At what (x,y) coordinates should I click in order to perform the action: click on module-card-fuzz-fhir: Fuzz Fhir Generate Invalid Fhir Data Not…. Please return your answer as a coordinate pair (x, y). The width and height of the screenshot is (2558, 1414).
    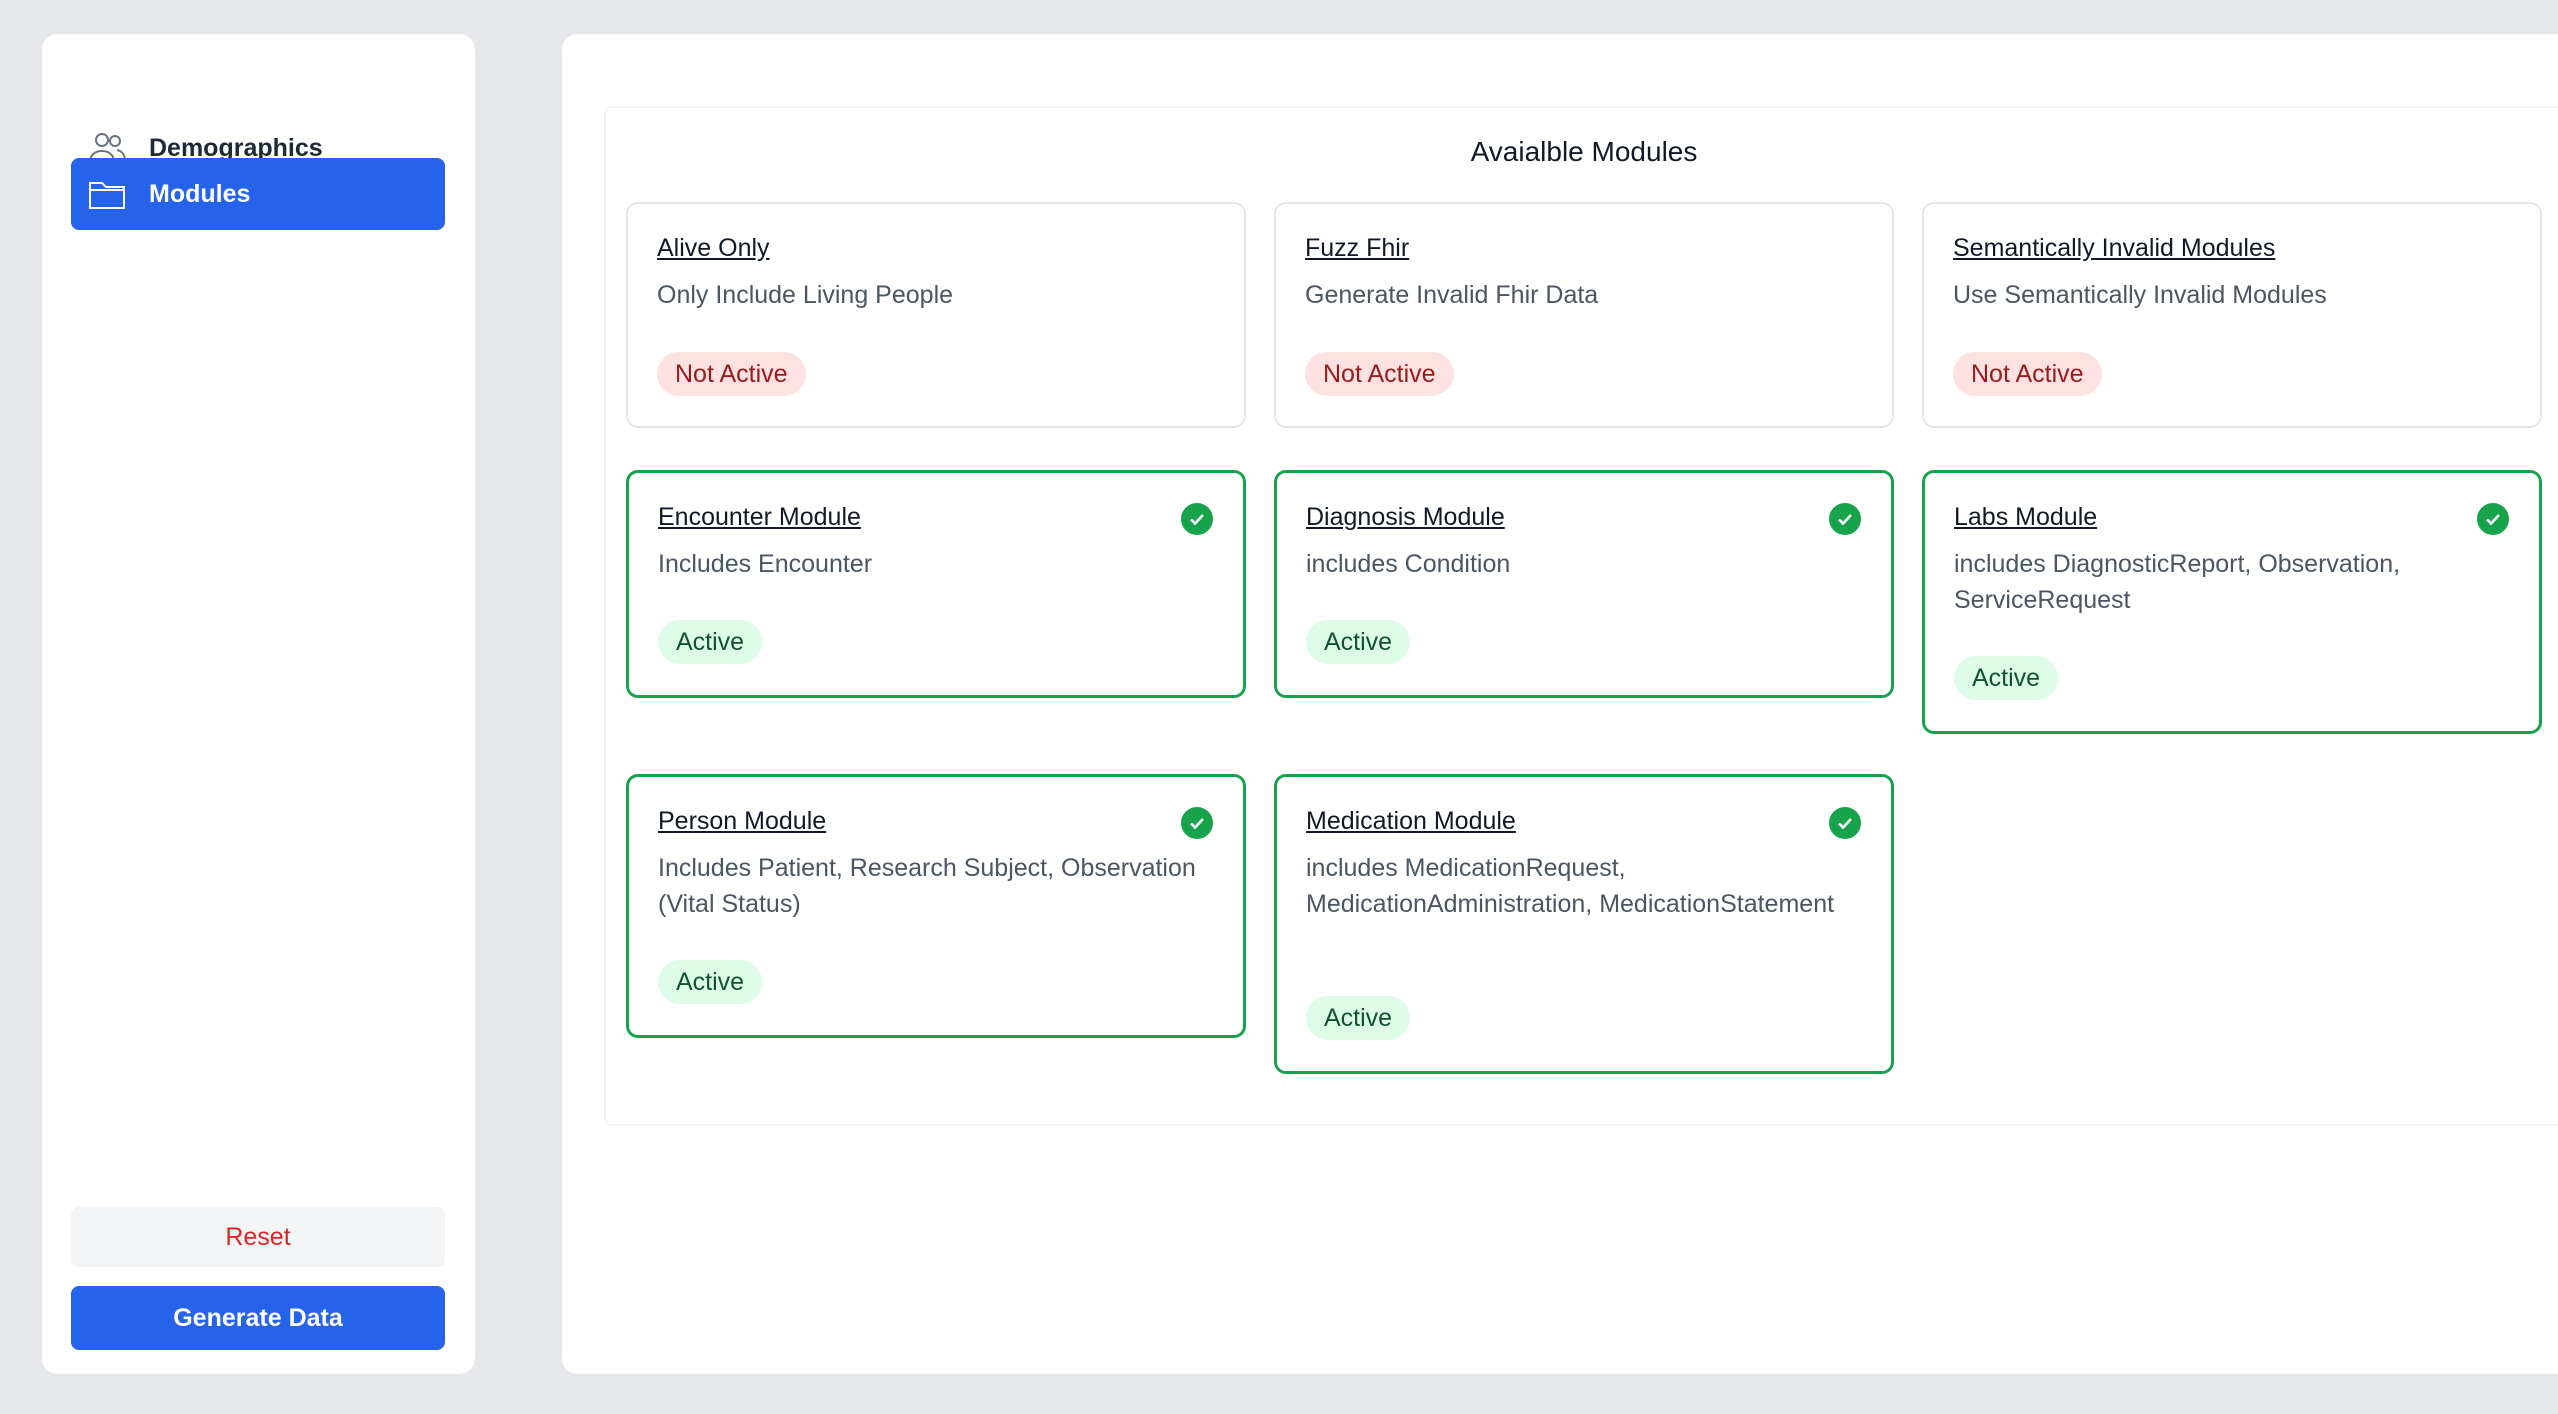
    Looking at the image, I should click on (1584, 315).